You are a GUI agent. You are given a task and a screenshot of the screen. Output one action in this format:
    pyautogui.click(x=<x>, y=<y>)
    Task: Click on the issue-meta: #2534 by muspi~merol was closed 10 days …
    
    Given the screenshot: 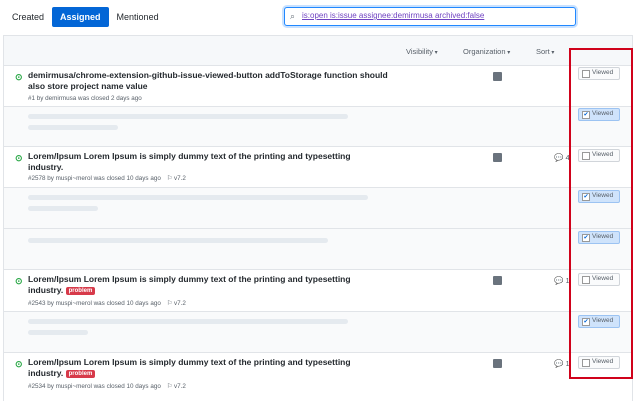 What is the action you would take?
    pyautogui.click(x=107, y=386)
    